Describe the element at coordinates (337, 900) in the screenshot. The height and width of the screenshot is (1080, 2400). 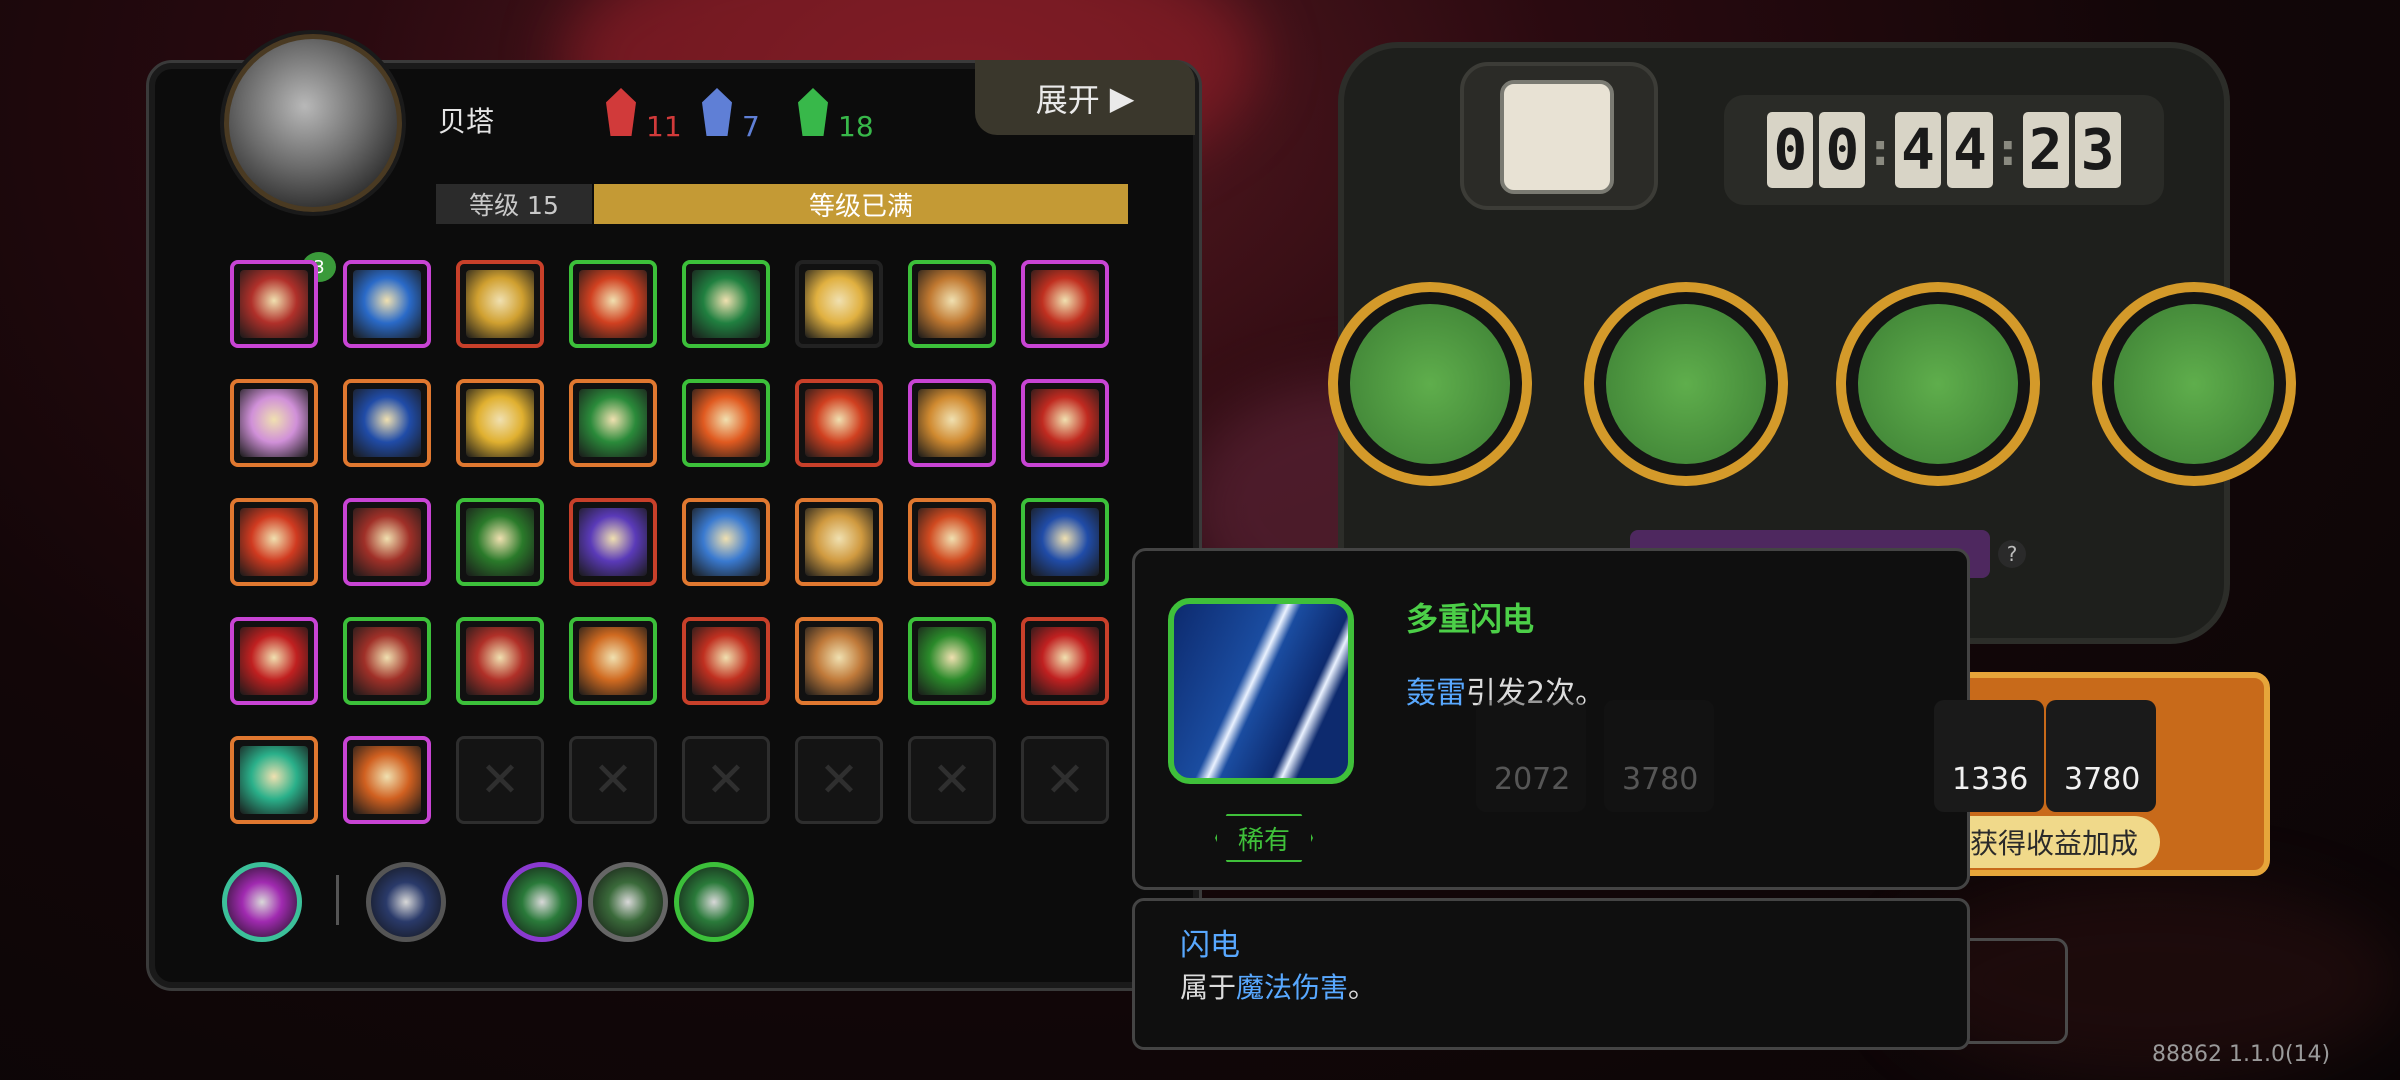
I see `divider` at that location.